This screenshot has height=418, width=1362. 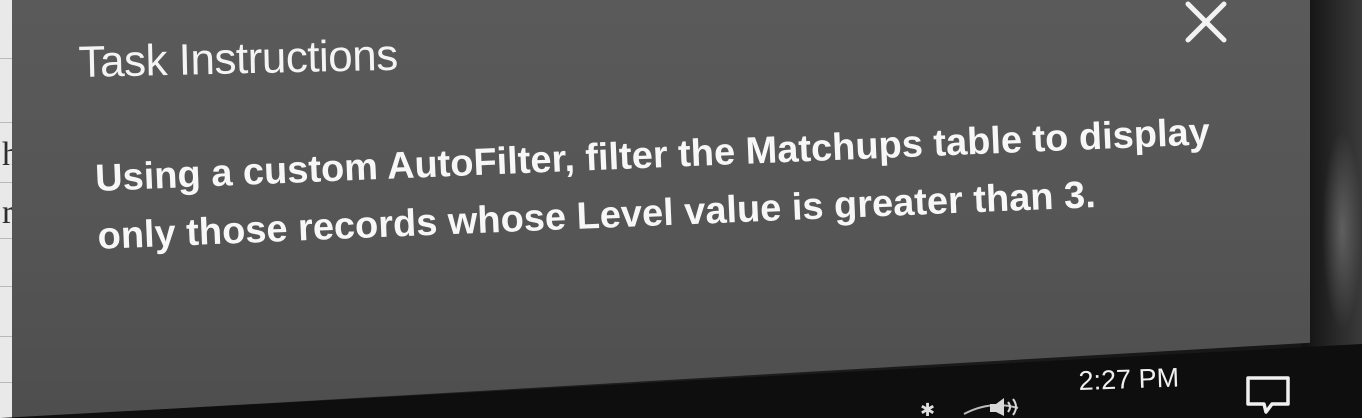 I want to click on cell-text-fragment: r, so click(x=8, y=212).